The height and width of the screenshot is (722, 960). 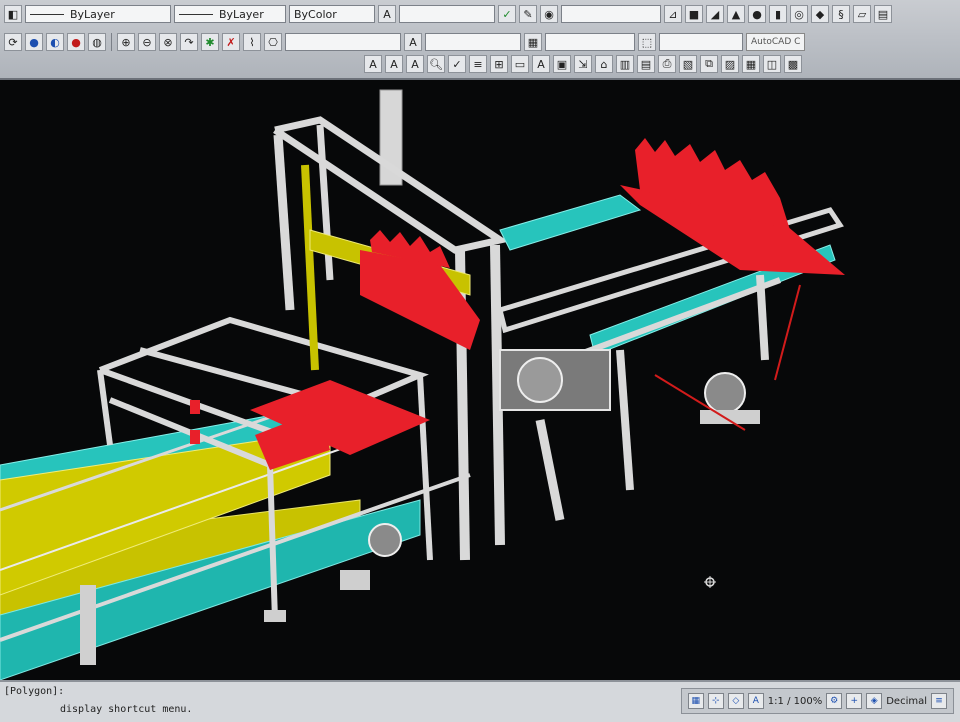 I want to click on add-icon: +, so click(x=854, y=701).